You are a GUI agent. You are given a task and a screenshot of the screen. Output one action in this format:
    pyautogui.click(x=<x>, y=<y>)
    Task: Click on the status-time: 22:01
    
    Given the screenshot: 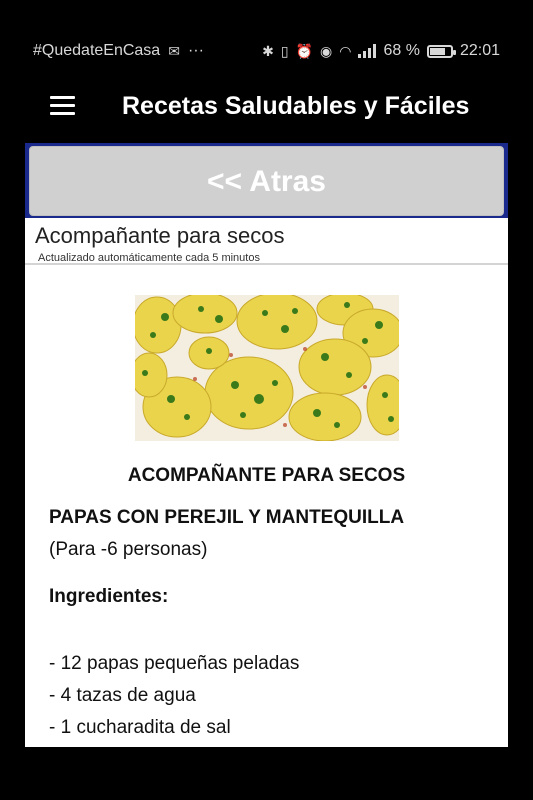 What is the action you would take?
    pyautogui.click(x=479, y=50)
    